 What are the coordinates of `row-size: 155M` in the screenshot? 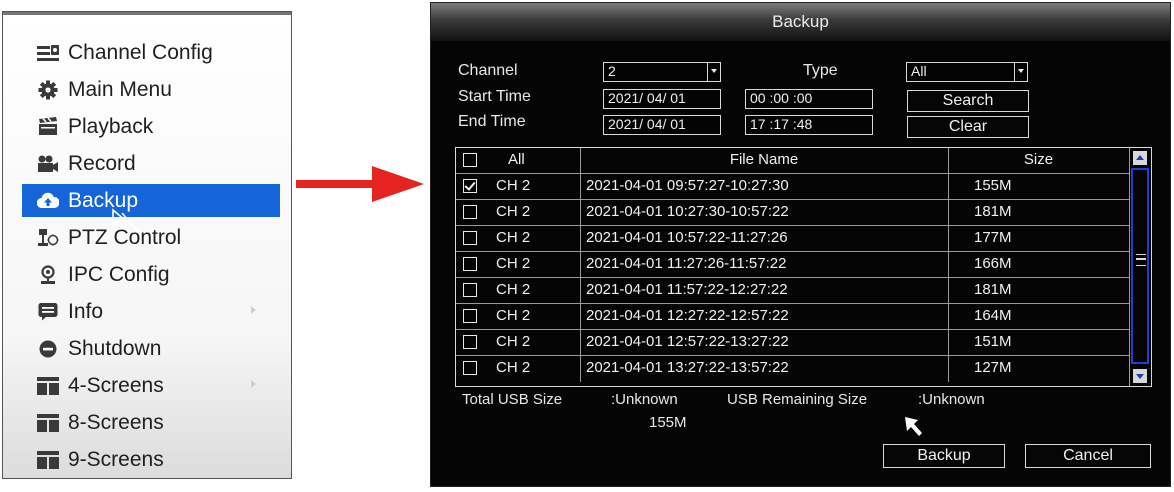 It's located at (993, 185).